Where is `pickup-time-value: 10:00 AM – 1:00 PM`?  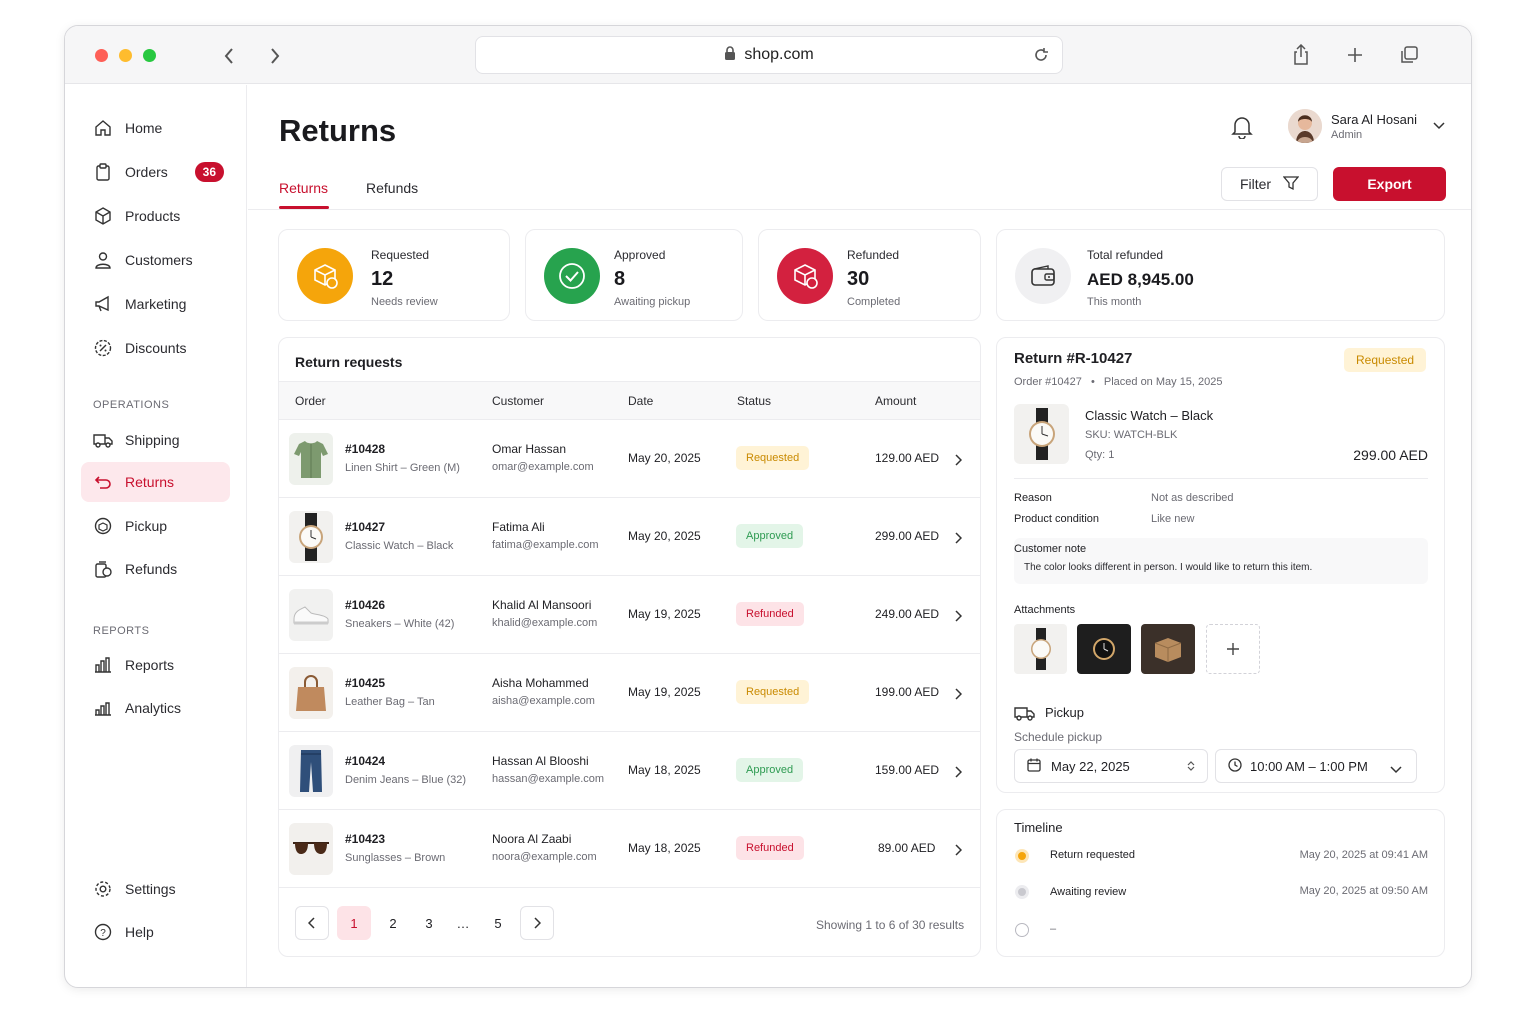 pickup-time-value: 10:00 AM – 1:00 PM is located at coordinates (1309, 766).